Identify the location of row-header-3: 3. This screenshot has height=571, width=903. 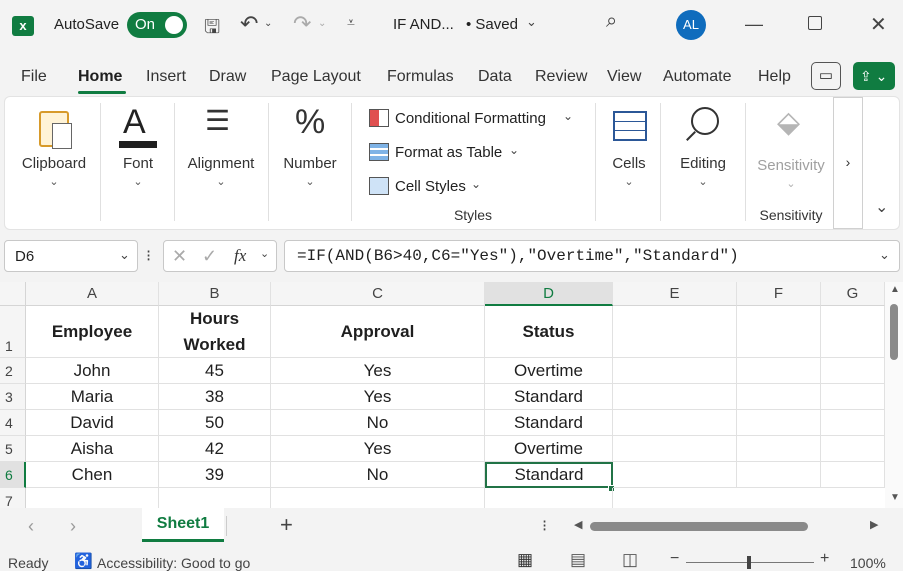
(13, 397).